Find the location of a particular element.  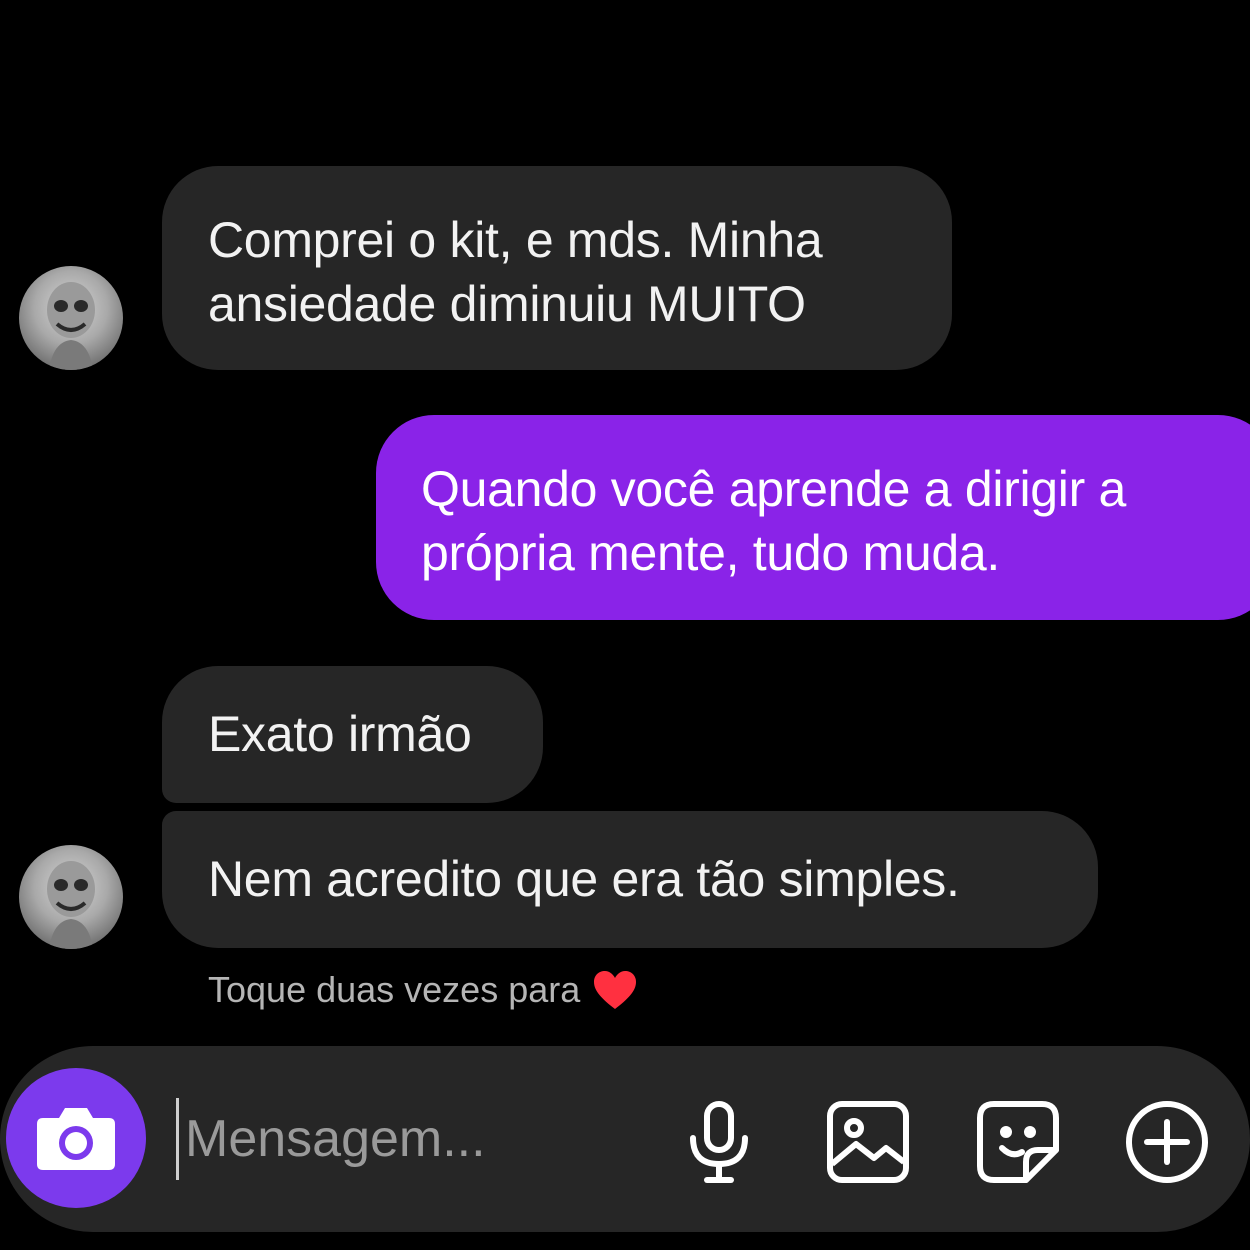

incoming-message-bubble: Nem acredito que era tão simples. is located at coordinates (630, 879).